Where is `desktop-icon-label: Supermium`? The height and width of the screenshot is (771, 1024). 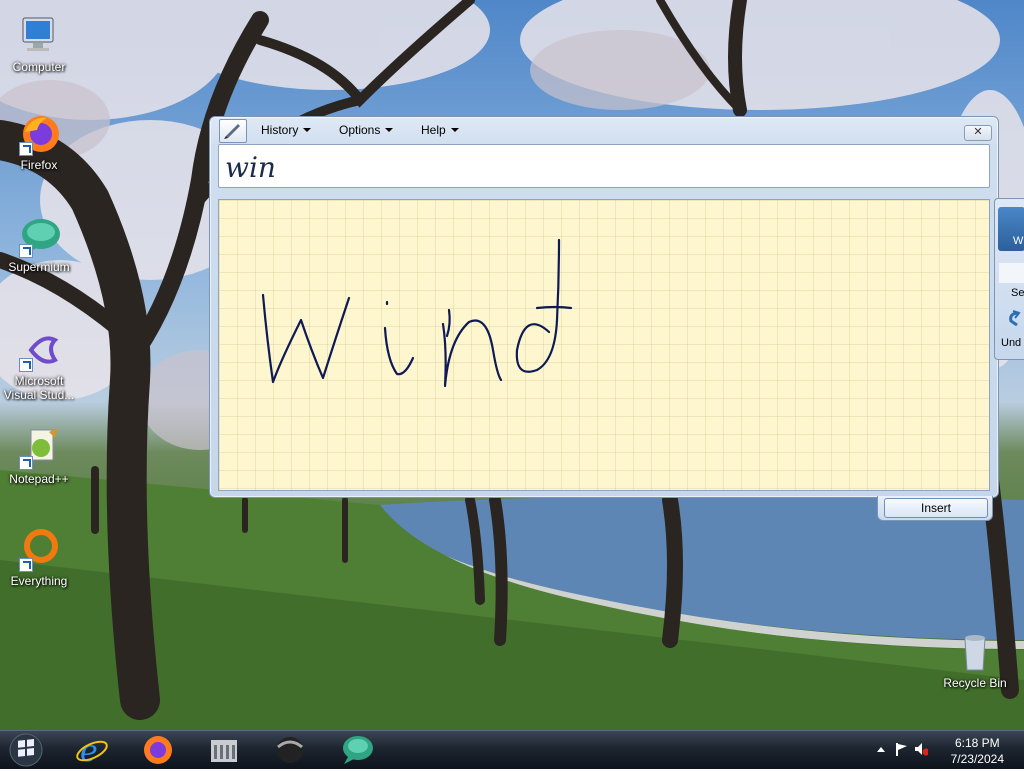
desktop-icon-label: Supermium is located at coordinates (39, 267).